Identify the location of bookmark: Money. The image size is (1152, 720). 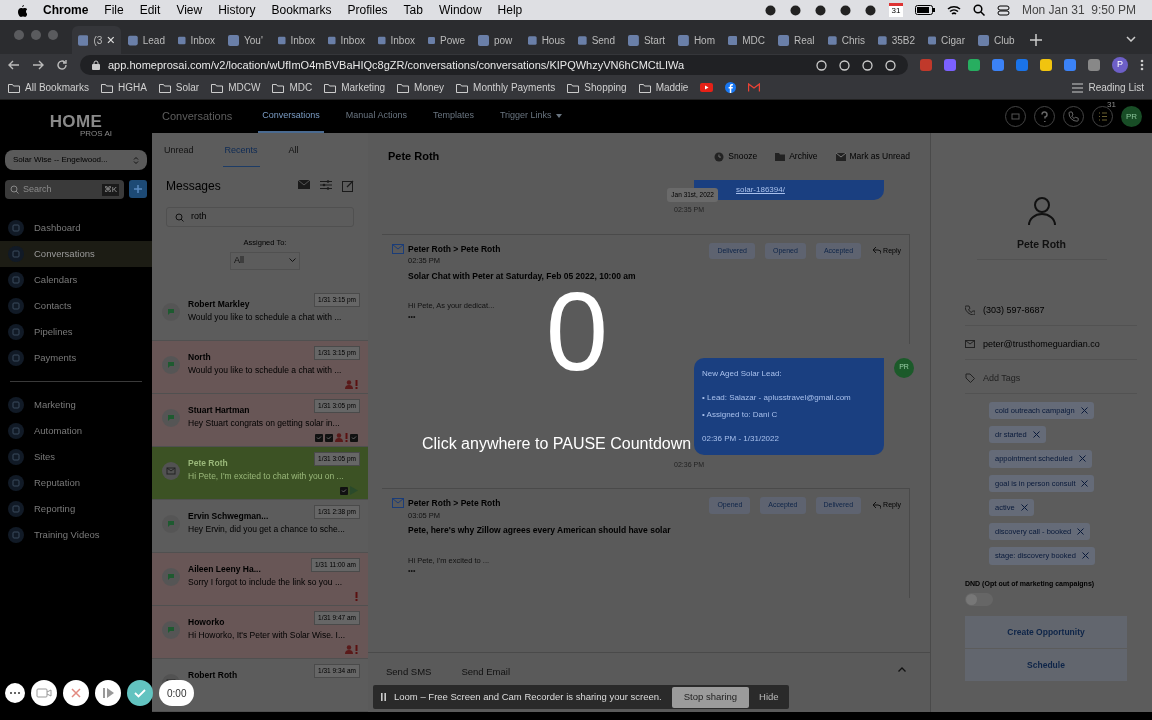
(421, 87).